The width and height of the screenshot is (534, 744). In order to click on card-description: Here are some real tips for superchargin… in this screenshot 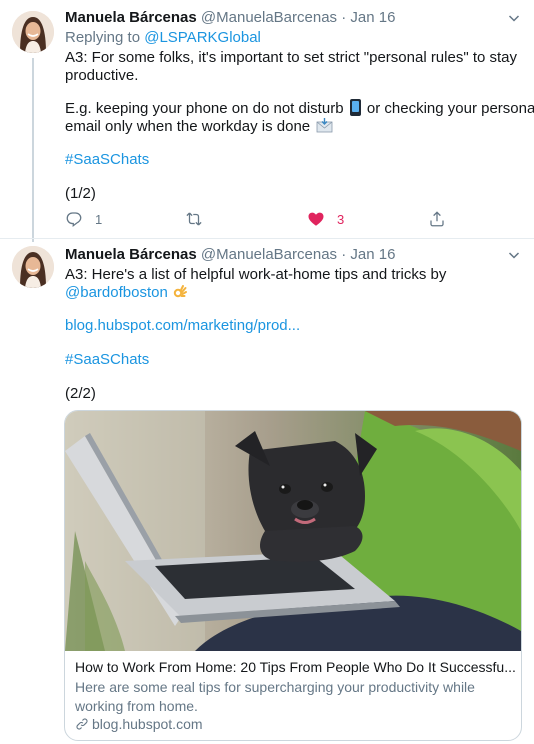, I will do `click(275, 696)`.